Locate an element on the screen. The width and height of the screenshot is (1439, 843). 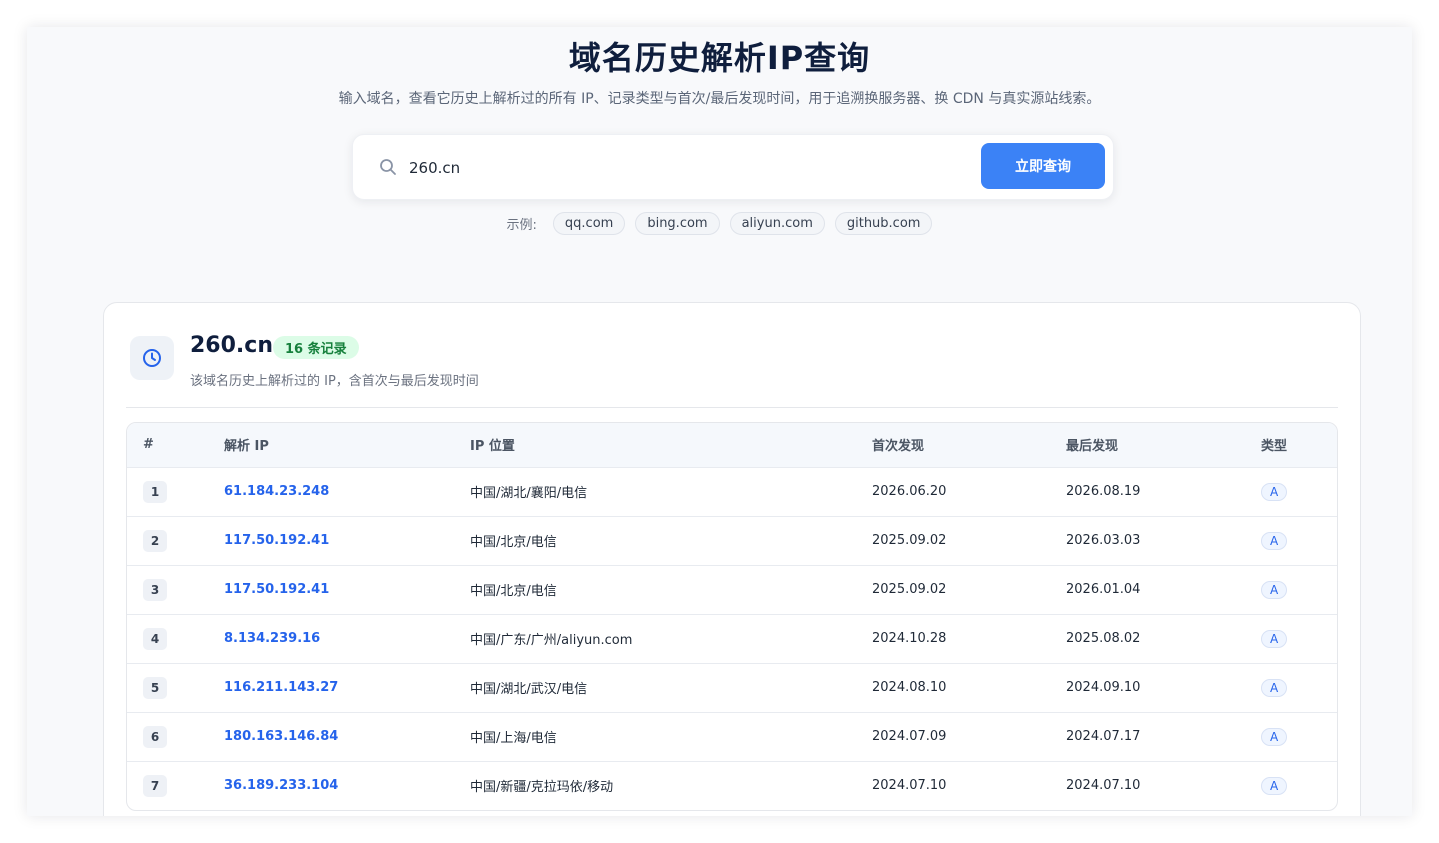
search-button: 立即查询 is located at coordinates (1043, 166).